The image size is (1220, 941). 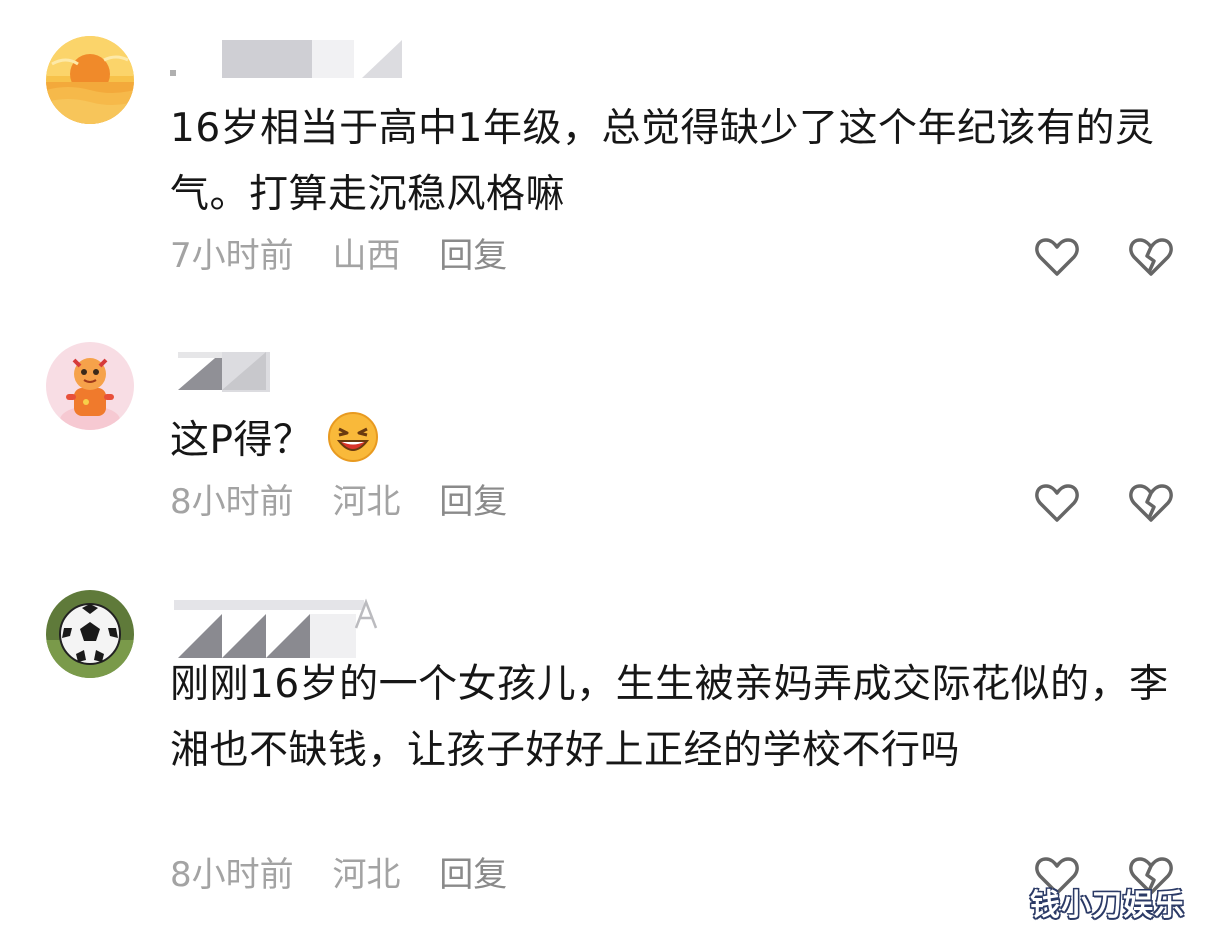 What do you see at coordinates (662, 161) in the screenshot?
I see `comment-text: 16岁相当于高中1年级，总觉得缺少了这个年纪该有的灵气。打算走沉稳风格嘛` at bounding box center [662, 161].